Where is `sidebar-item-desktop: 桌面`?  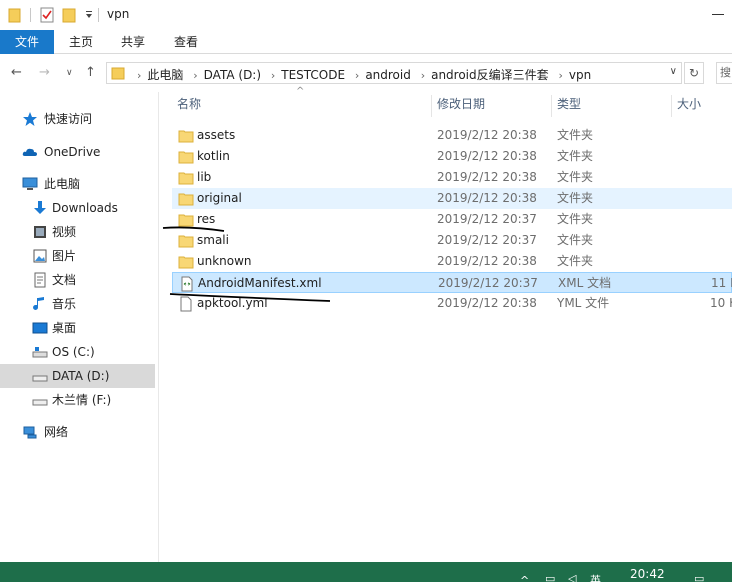
sidebar-item-desktop: 桌面 is located at coordinates (77, 328).